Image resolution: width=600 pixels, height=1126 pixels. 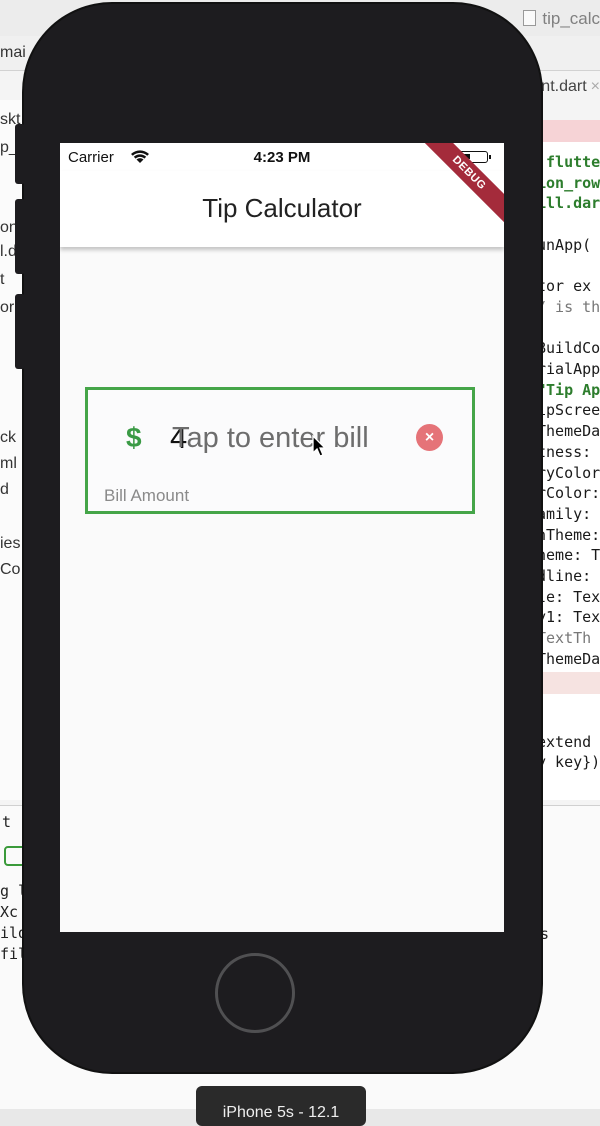 What do you see at coordinates (564, 451) in the screenshot?
I see `ide-code-line: tness:` at bounding box center [564, 451].